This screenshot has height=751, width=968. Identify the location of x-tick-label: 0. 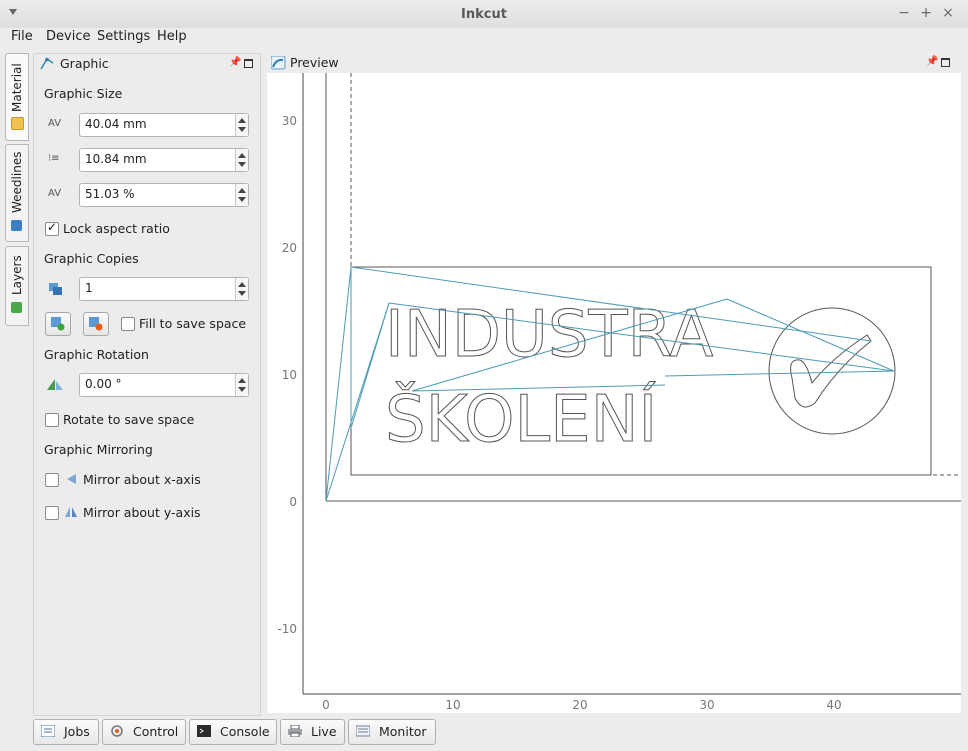
(326, 705).